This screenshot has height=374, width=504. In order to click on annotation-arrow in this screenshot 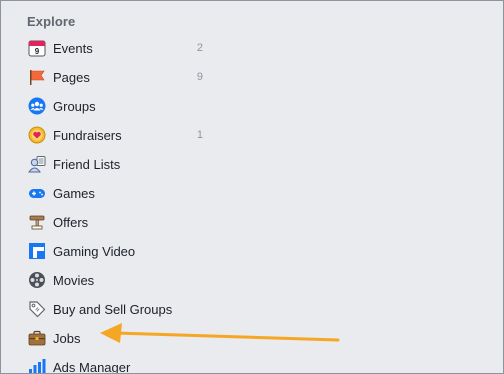, I will do `click(220, 333)`.